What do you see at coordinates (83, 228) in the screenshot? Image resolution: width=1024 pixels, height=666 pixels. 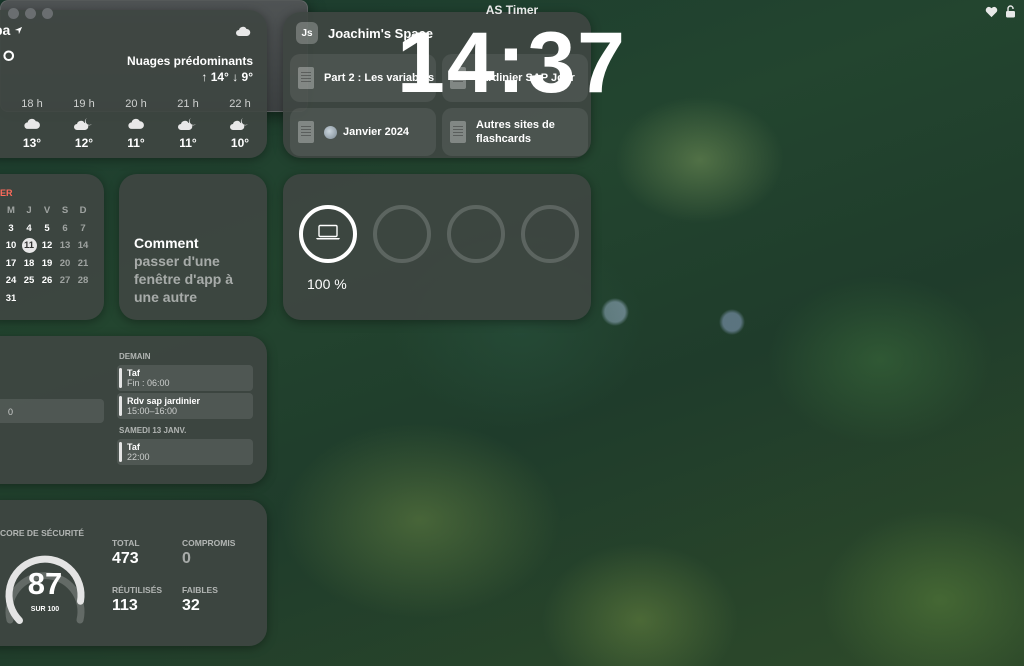 I see `calendar-day: 7` at bounding box center [83, 228].